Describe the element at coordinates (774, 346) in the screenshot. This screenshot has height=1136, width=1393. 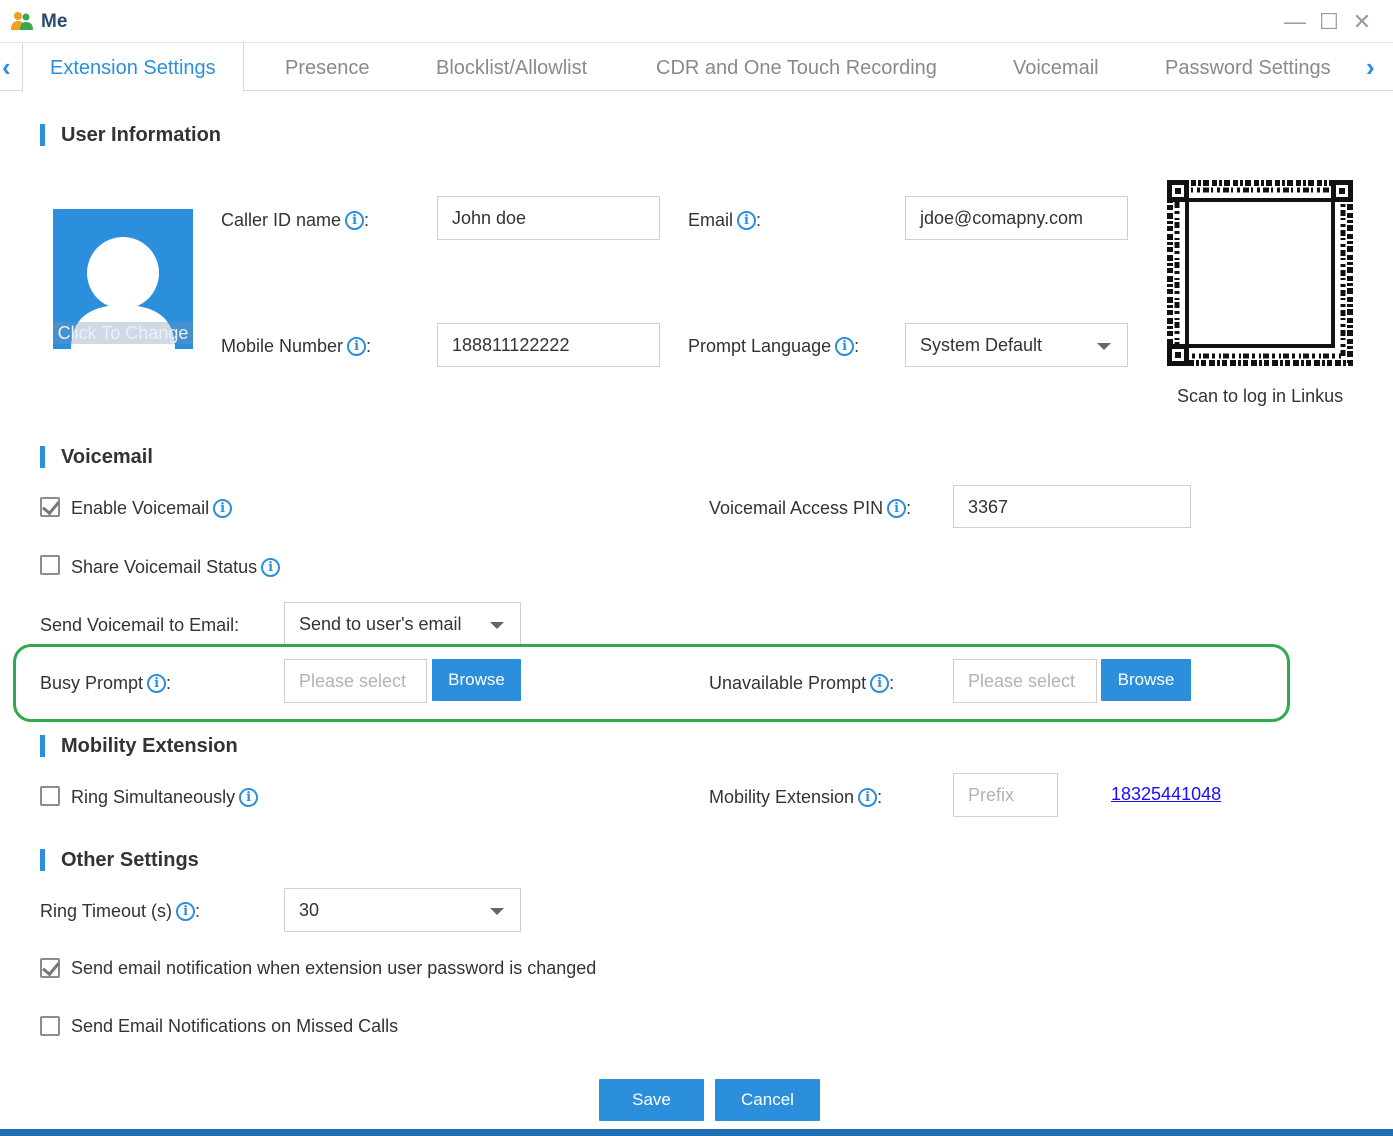
I see `prompt-language-label: Prompt Language i:` at that location.